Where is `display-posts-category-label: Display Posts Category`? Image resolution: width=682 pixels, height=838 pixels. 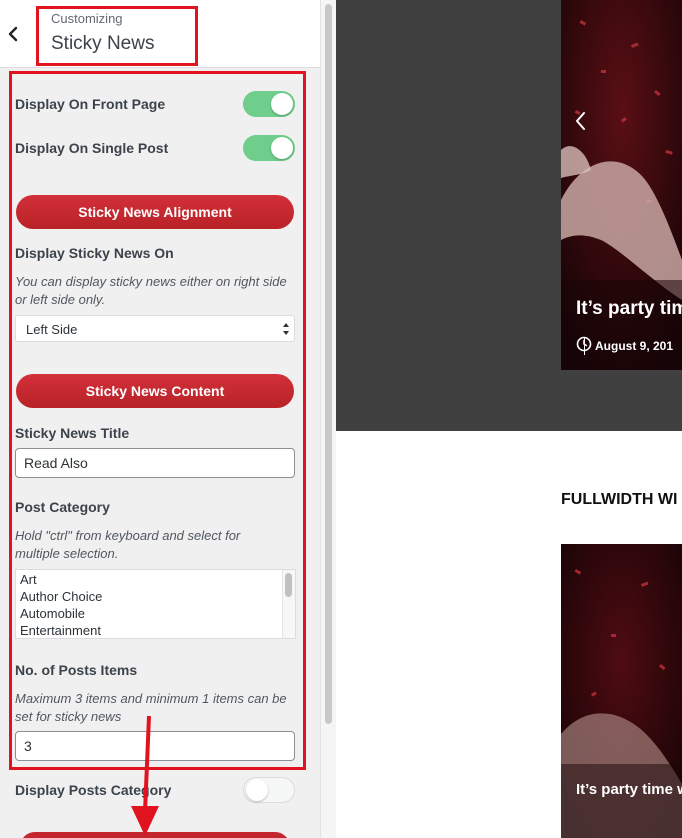 display-posts-category-label: Display Posts Category is located at coordinates (93, 790).